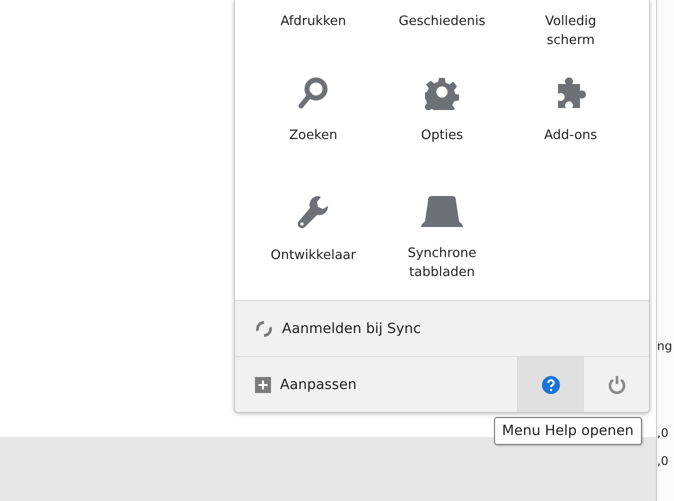  Describe the element at coordinates (441, 93) in the screenshot. I see `settings-icon` at that location.